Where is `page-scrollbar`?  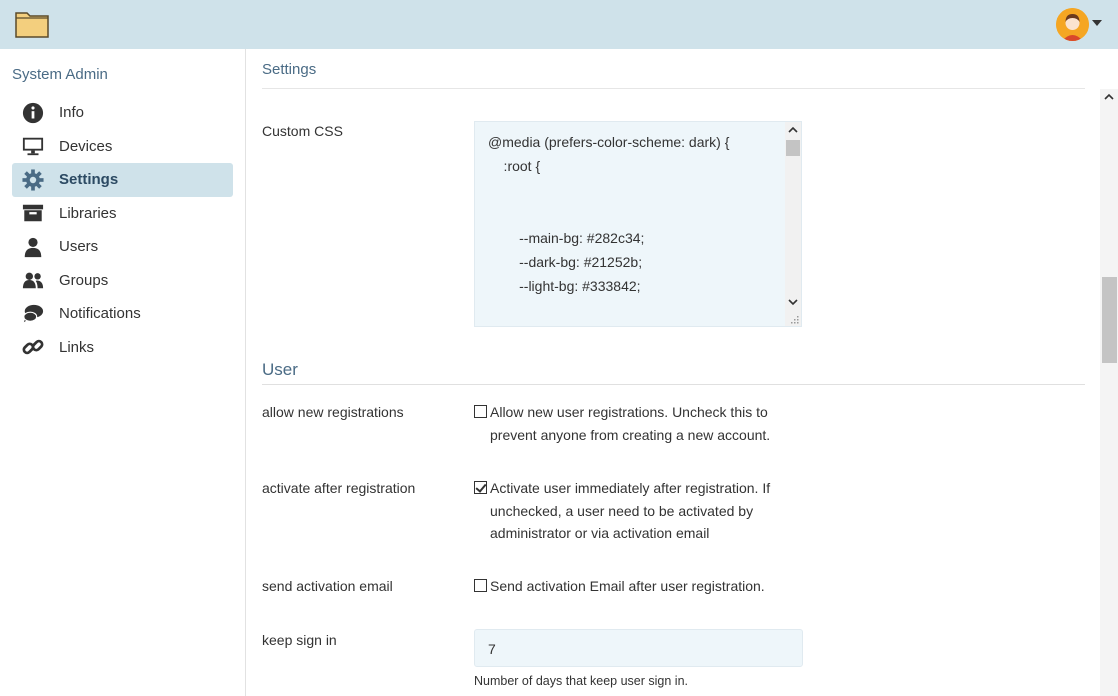 page-scrollbar is located at coordinates (1109, 392).